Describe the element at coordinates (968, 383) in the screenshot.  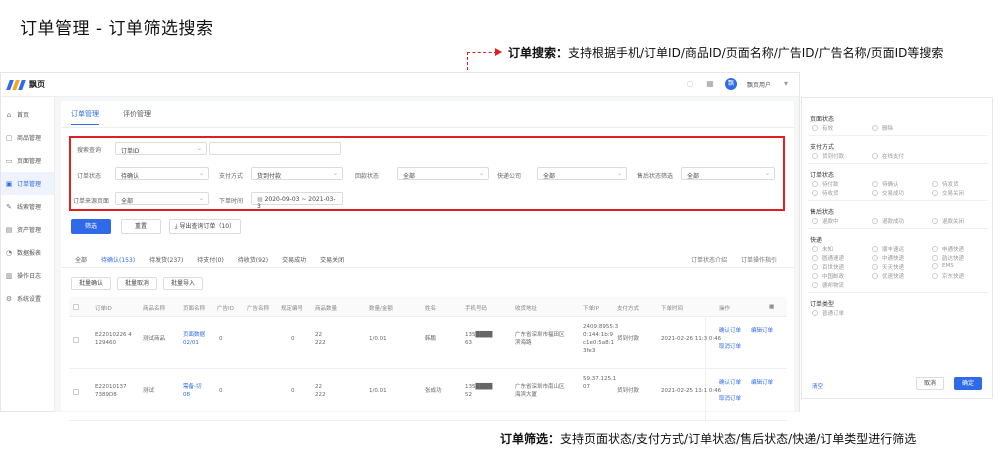
I see `confirm-button: 确定` at that location.